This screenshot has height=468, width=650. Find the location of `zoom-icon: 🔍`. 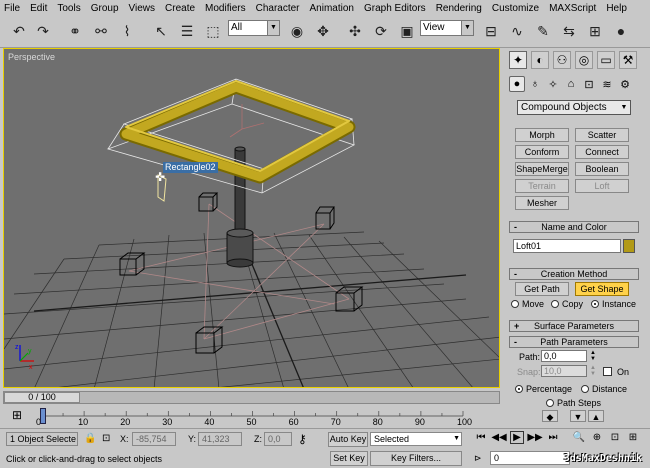

zoom-icon: 🔍 is located at coordinates (579, 437).